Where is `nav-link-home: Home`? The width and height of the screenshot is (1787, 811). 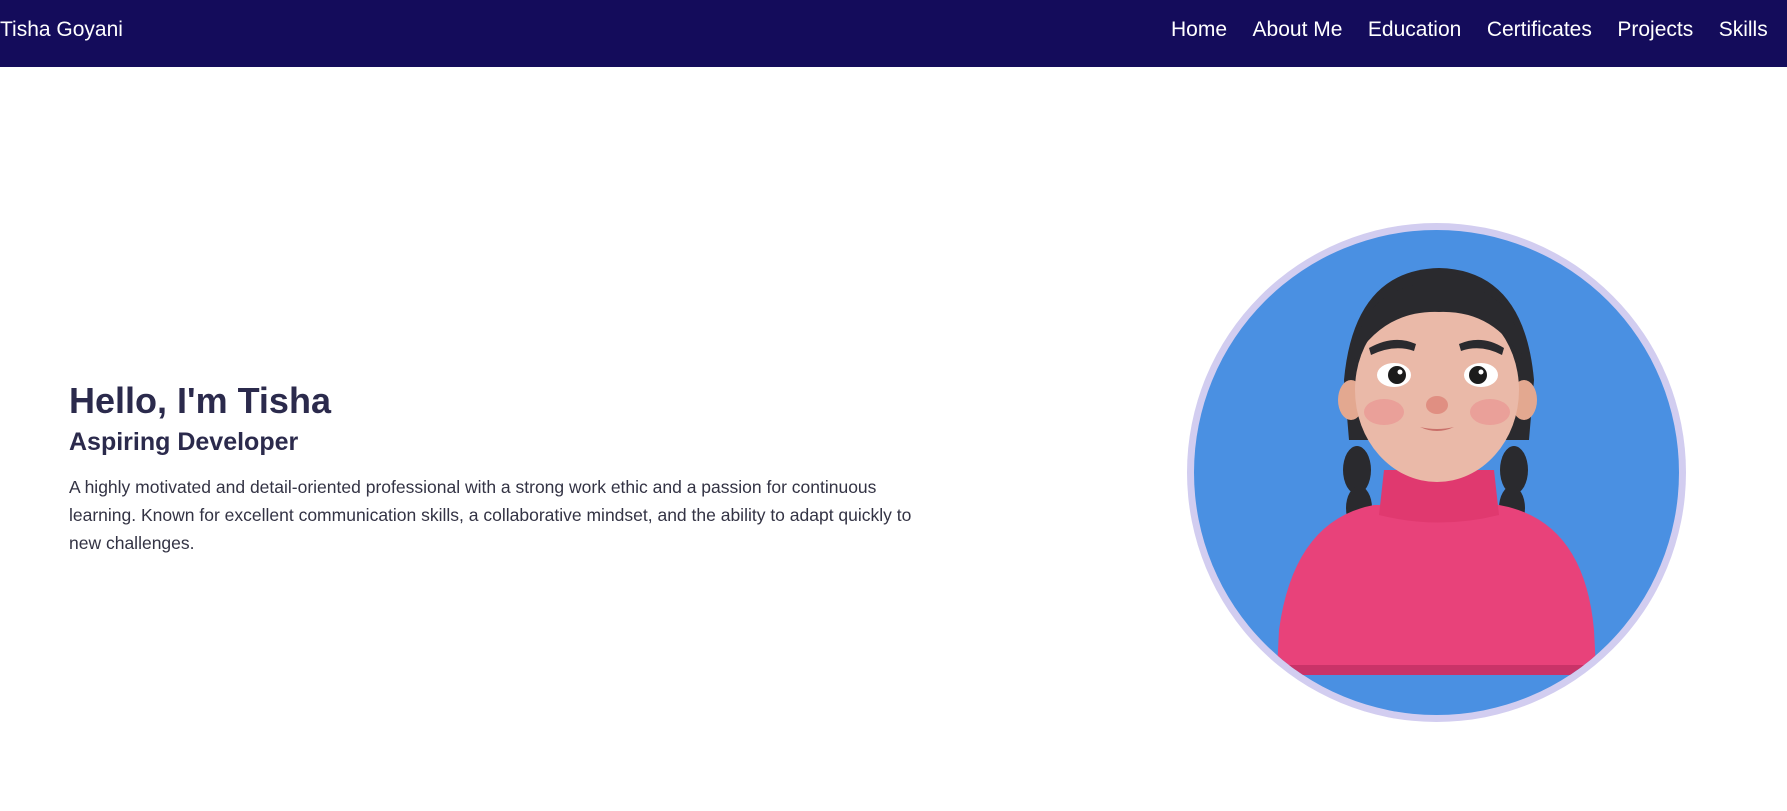 nav-link-home: Home is located at coordinates (1199, 30).